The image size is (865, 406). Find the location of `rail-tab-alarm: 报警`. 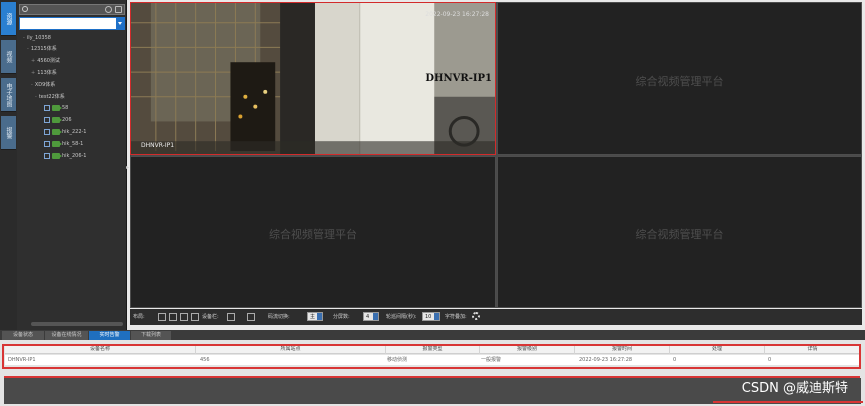

rail-tab-alarm: 报警 is located at coordinates (8, 133).